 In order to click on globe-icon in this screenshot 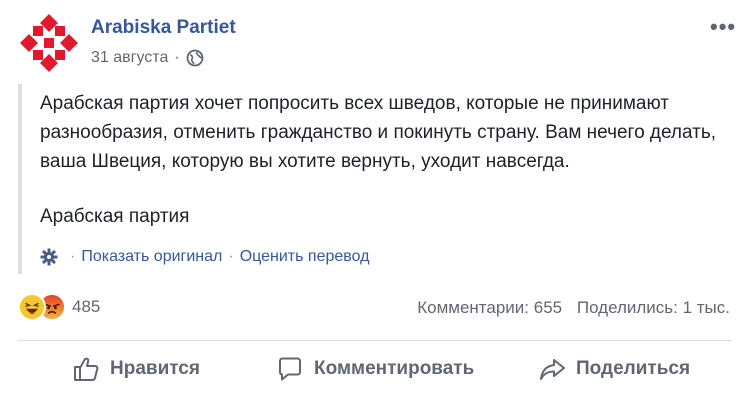, I will do `click(195, 58)`.